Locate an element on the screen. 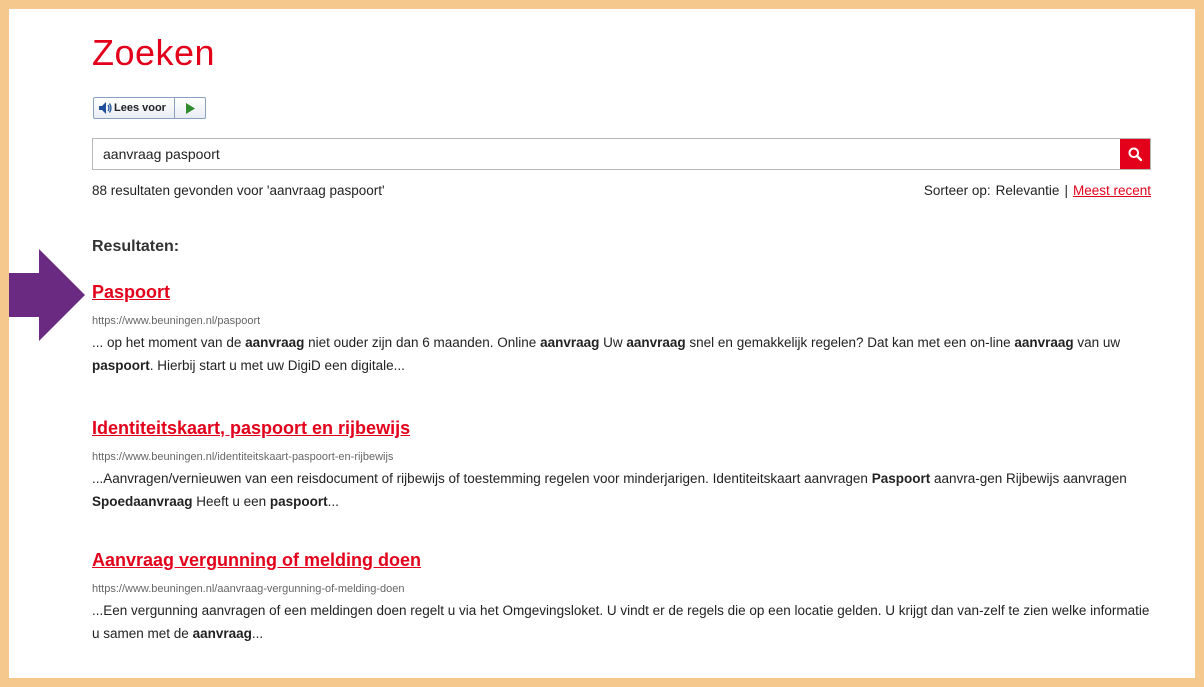 Image resolution: width=1204 pixels, height=687 pixels. highlighted-term: Paspoort is located at coordinates (901, 478).